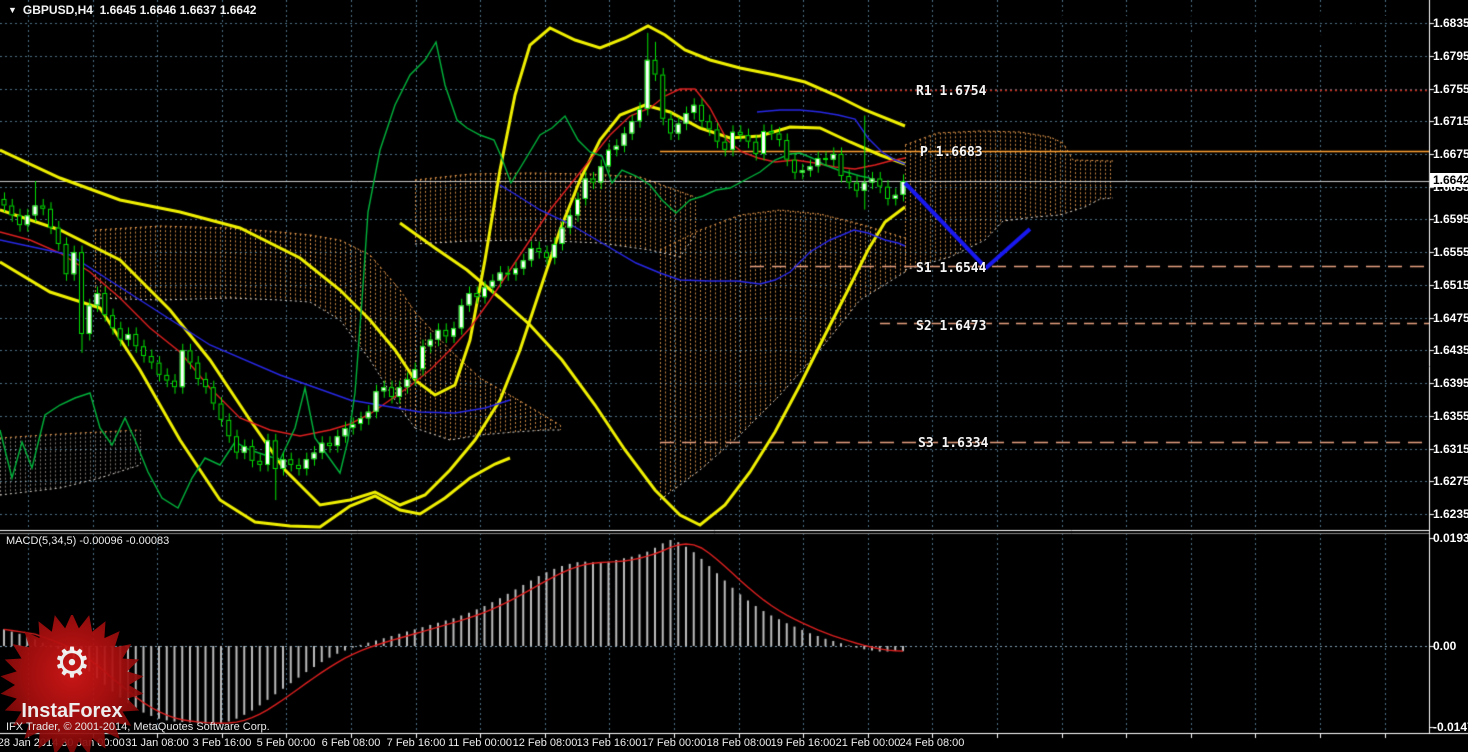 The height and width of the screenshot is (752, 1468). What do you see at coordinates (1450, 416) in the screenshot?
I see `price-tick-label: 1.6355` at bounding box center [1450, 416].